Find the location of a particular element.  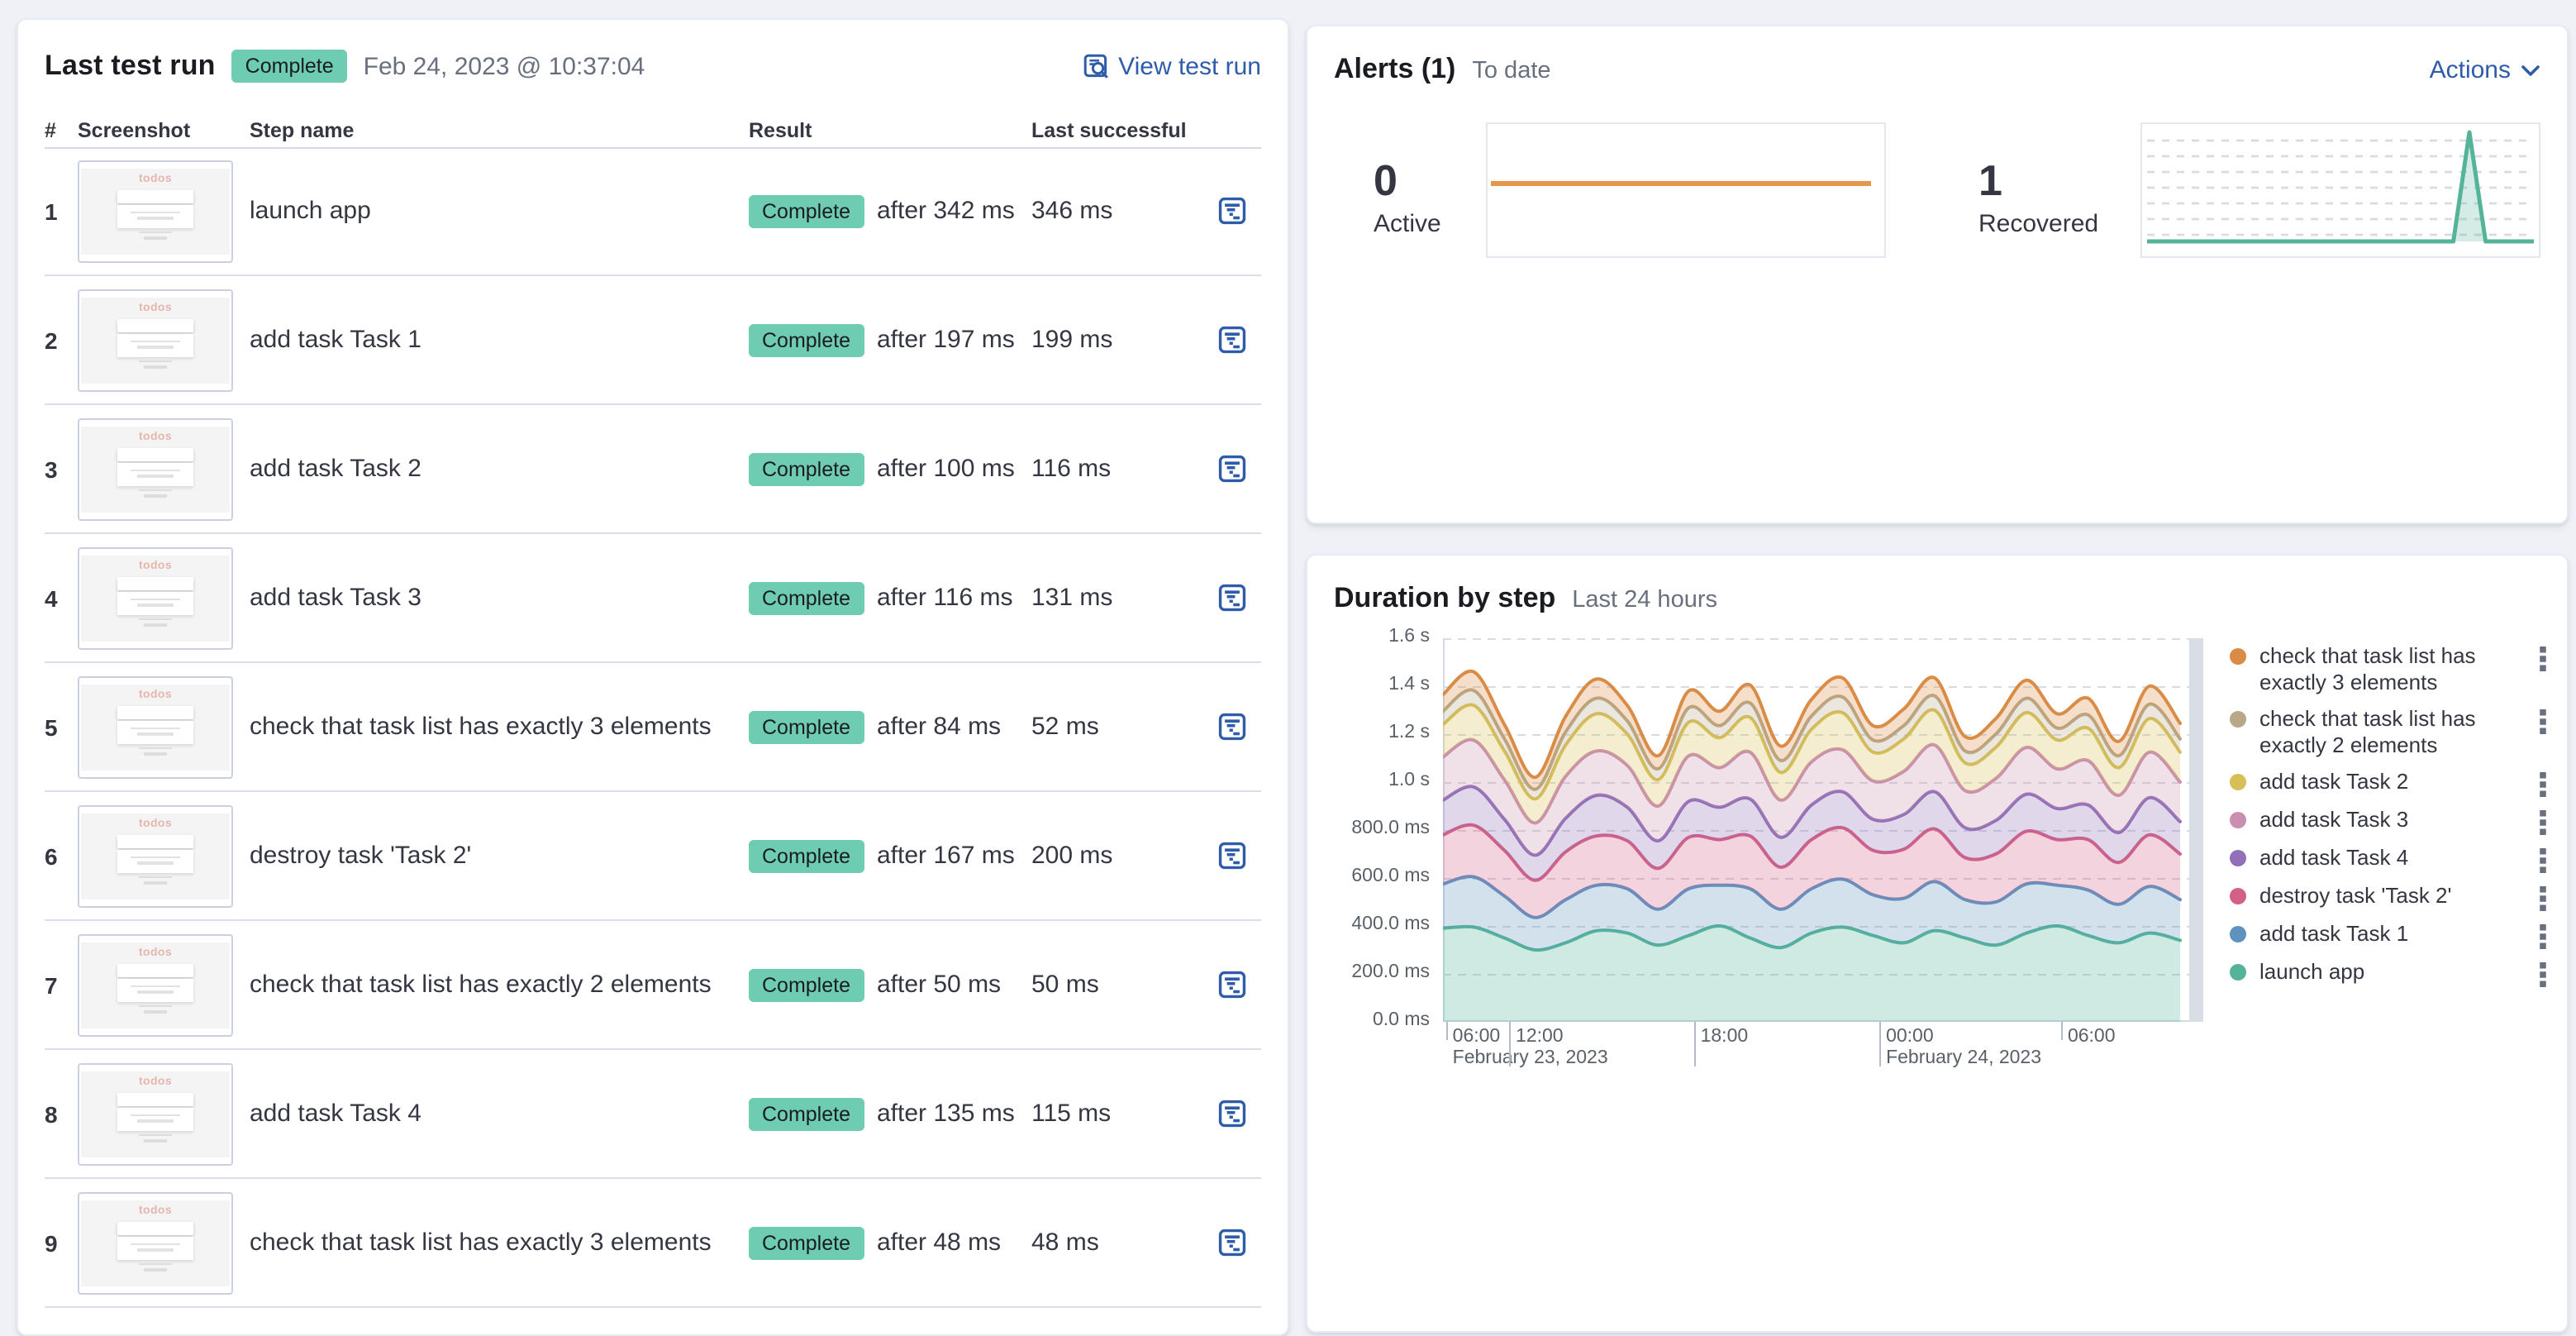

step-number: 1 is located at coordinates (52, 211).